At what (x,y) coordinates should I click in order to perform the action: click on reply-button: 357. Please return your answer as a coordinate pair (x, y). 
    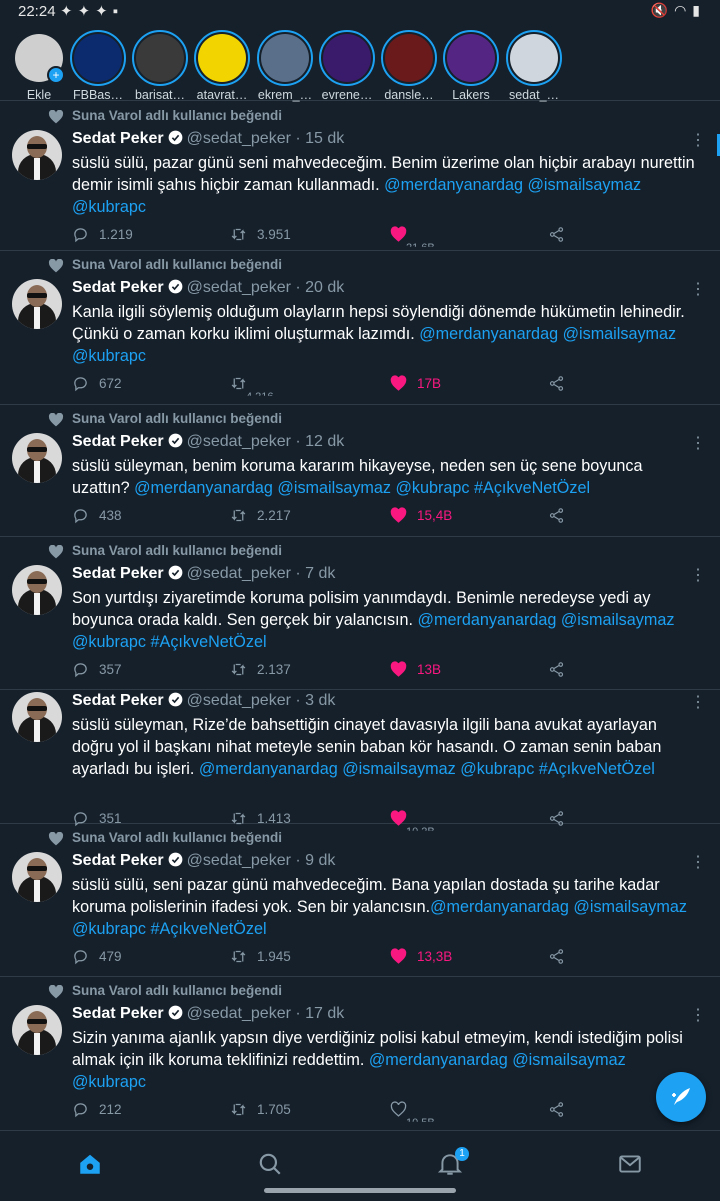
    Looking at the image, I should click on (97, 669).